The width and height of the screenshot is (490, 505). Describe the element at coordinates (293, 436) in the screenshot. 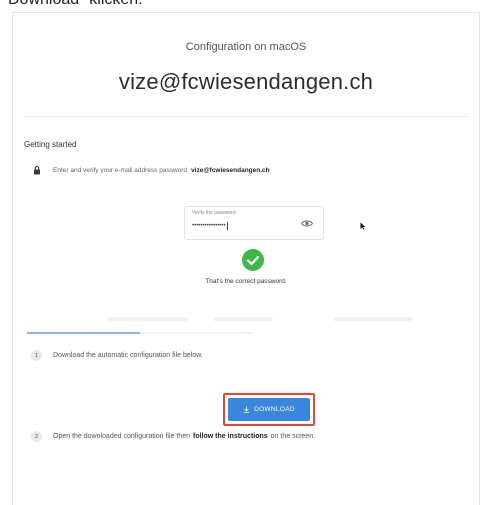

I see `step-text-suffix: on the screen.` at that location.